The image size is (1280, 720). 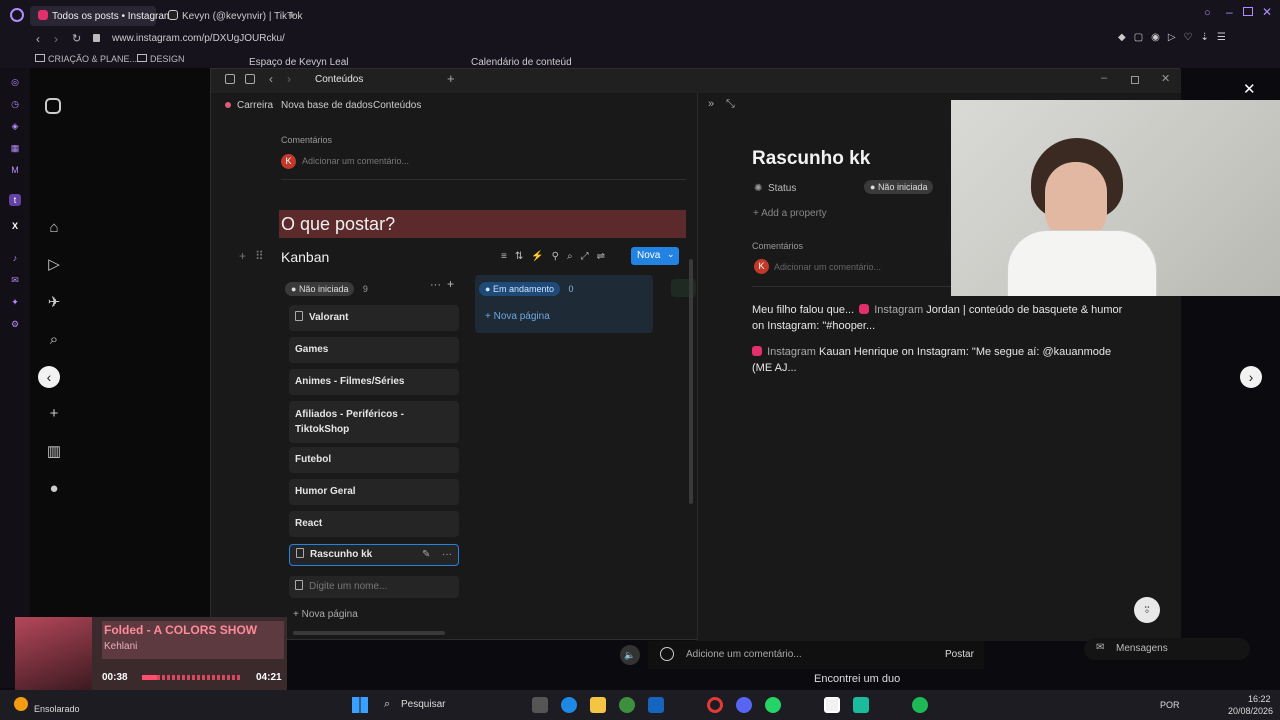 I want to click on card-rascunho: Rascunho kk ✎ ···, so click(x=374, y=555).